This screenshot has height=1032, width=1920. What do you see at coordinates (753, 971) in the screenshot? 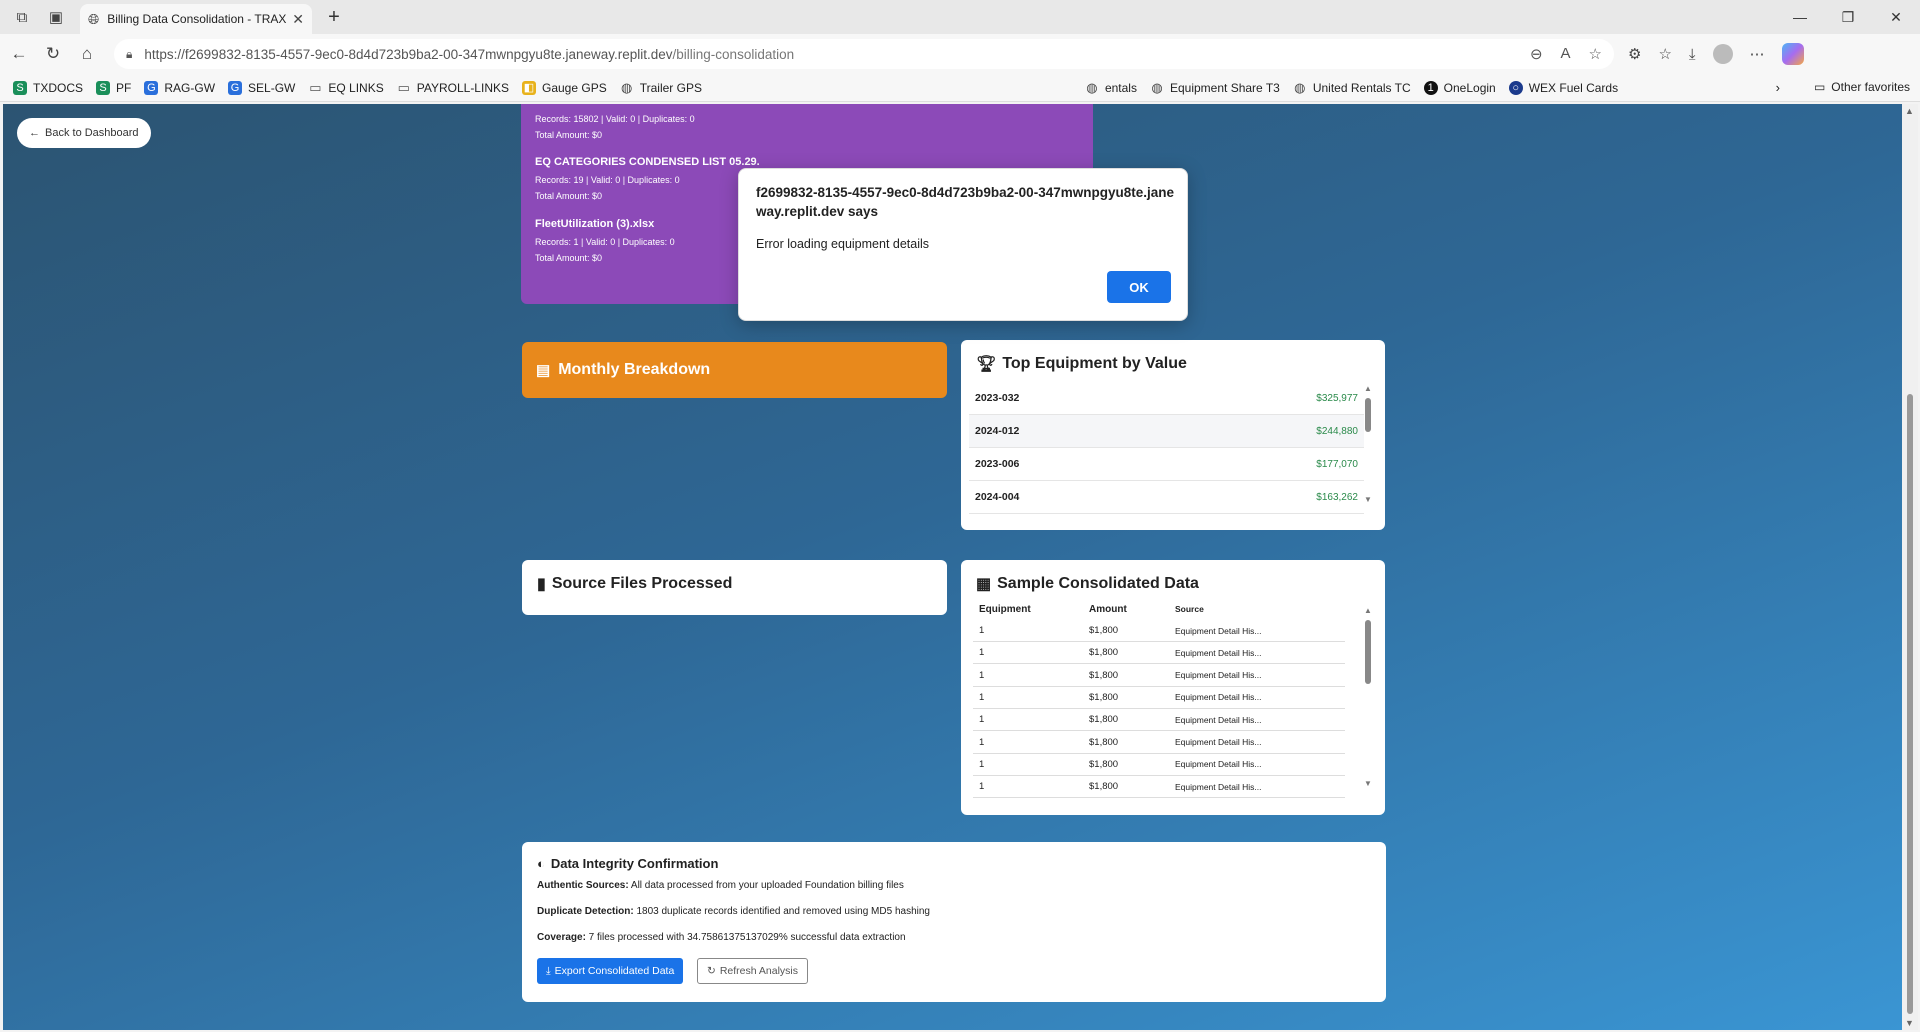
I see `refresh-analysis-button: ↻ Refresh Analysis` at bounding box center [753, 971].